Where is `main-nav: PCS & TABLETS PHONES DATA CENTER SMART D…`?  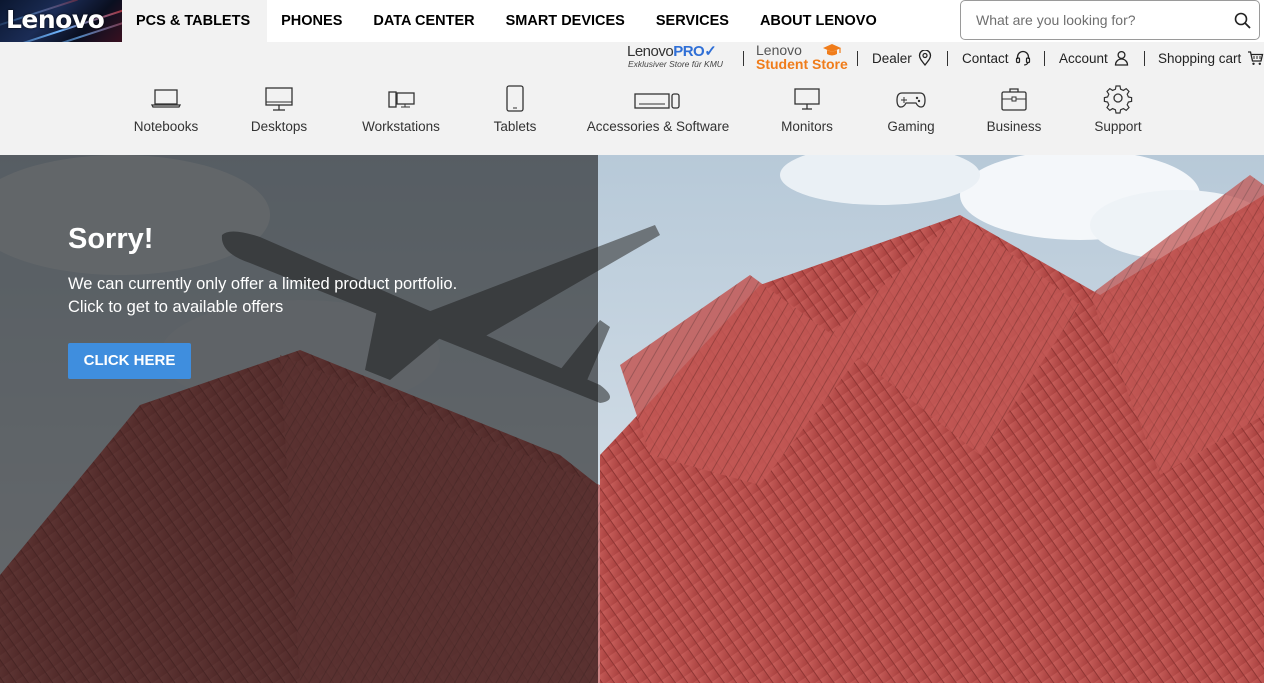 main-nav: PCS & TABLETS PHONES DATA CENTER SMART D… is located at coordinates (508, 21).